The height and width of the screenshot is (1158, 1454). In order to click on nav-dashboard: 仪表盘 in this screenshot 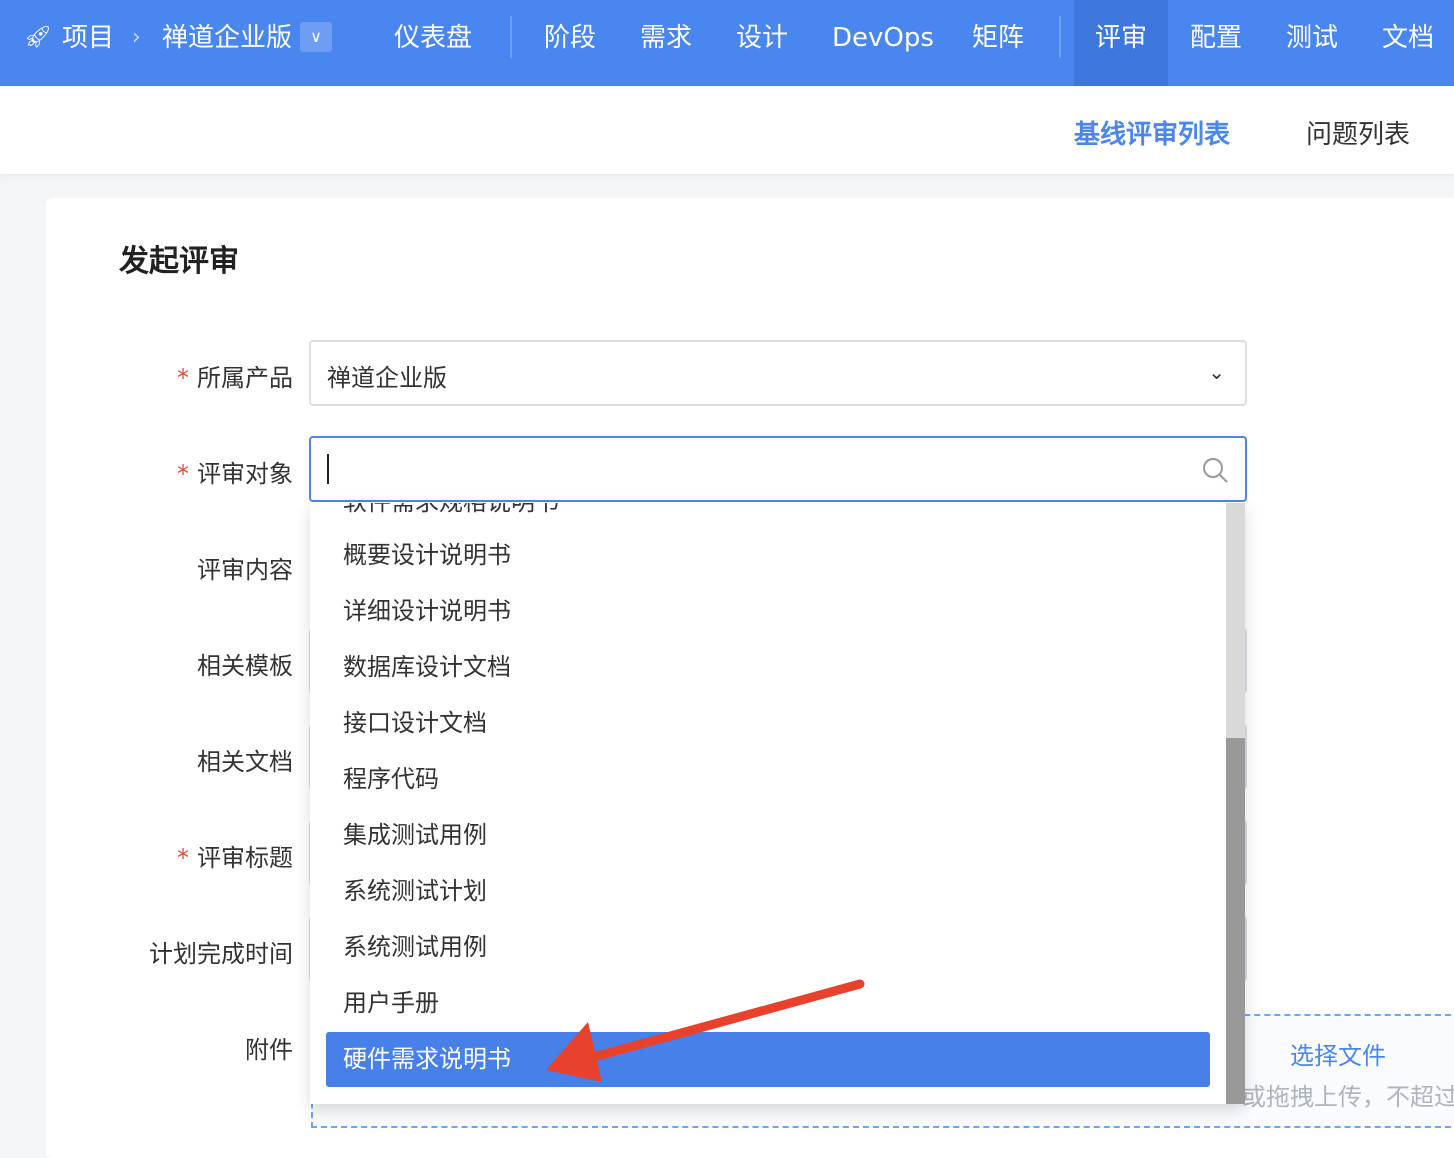, I will do `click(433, 43)`.